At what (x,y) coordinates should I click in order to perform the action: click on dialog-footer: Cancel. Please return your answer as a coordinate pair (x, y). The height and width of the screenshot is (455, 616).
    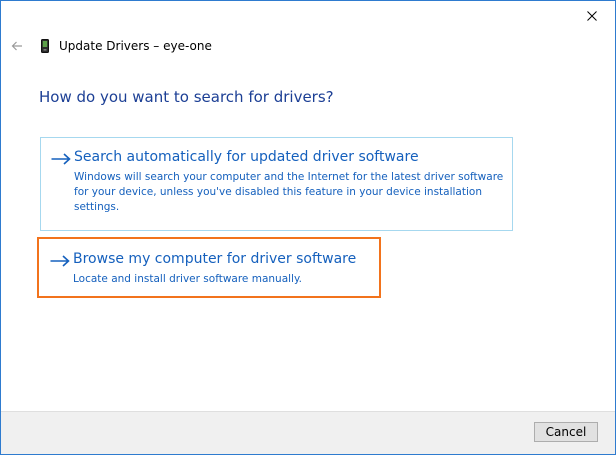
    Looking at the image, I should click on (308, 432).